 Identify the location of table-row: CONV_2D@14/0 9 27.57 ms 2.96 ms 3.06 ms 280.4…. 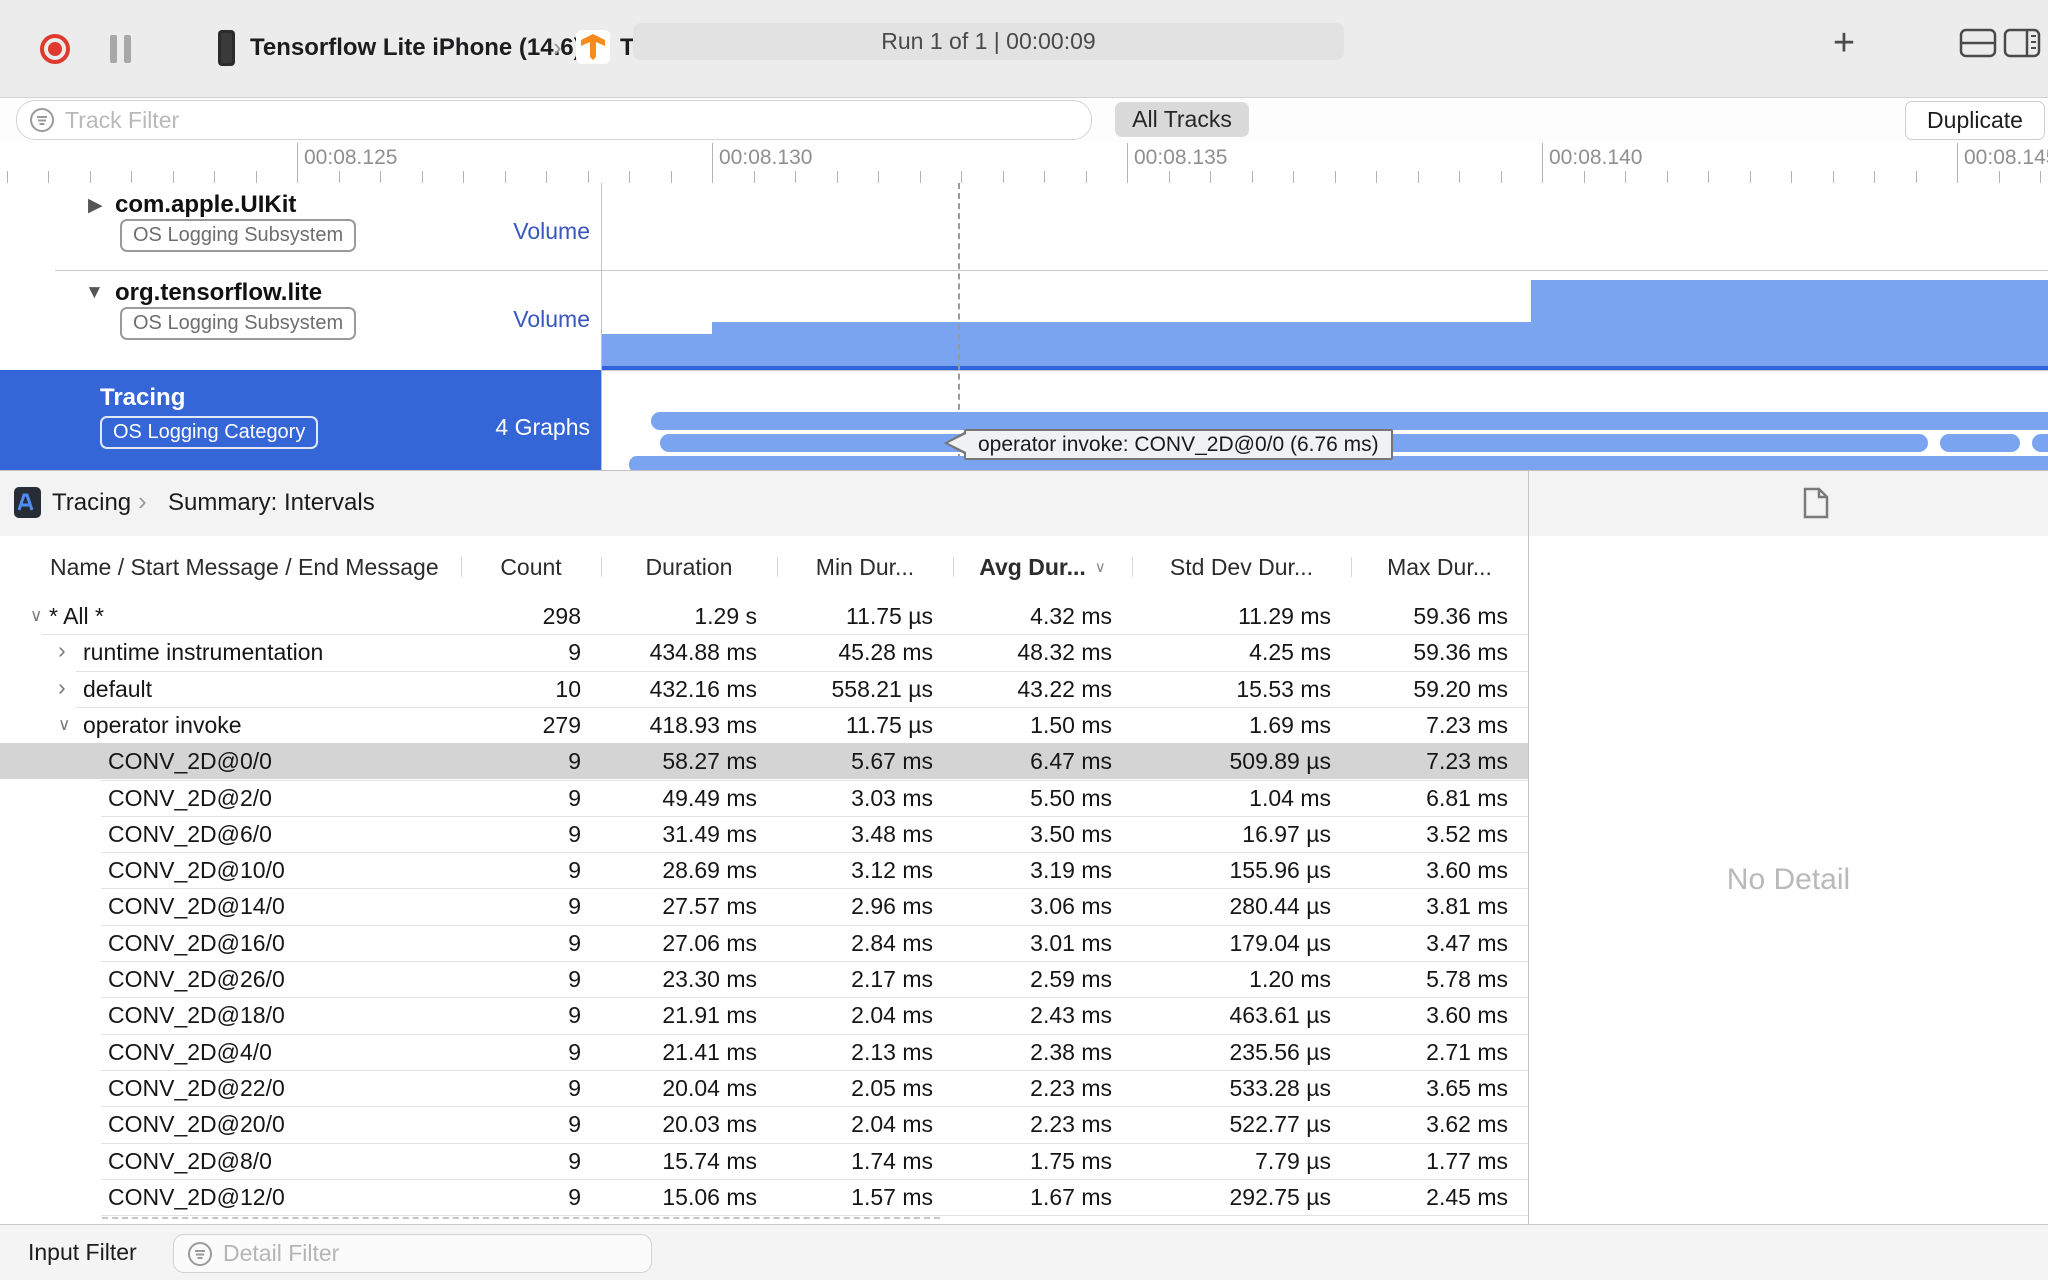
(764, 906).